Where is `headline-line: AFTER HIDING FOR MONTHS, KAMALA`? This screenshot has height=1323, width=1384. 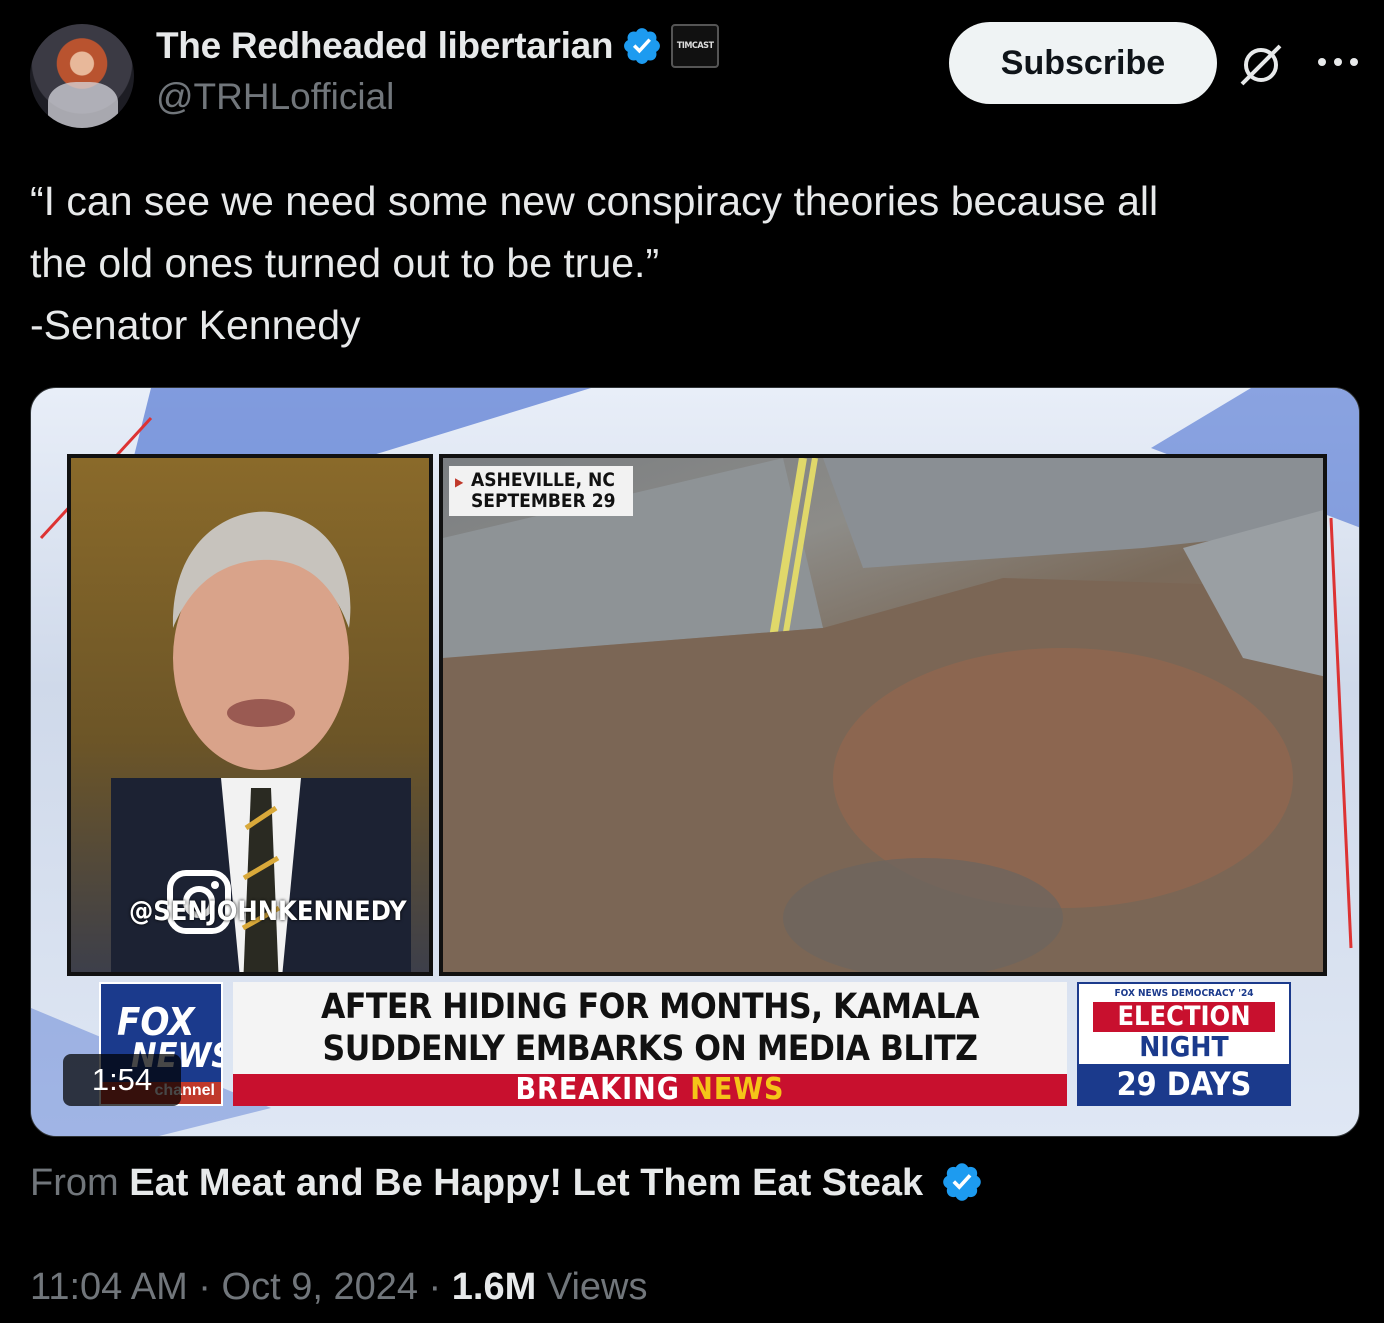 headline-line: AFTER HIDING FOR MONTHS, KAMALA is located at coordinates (650, 1007).